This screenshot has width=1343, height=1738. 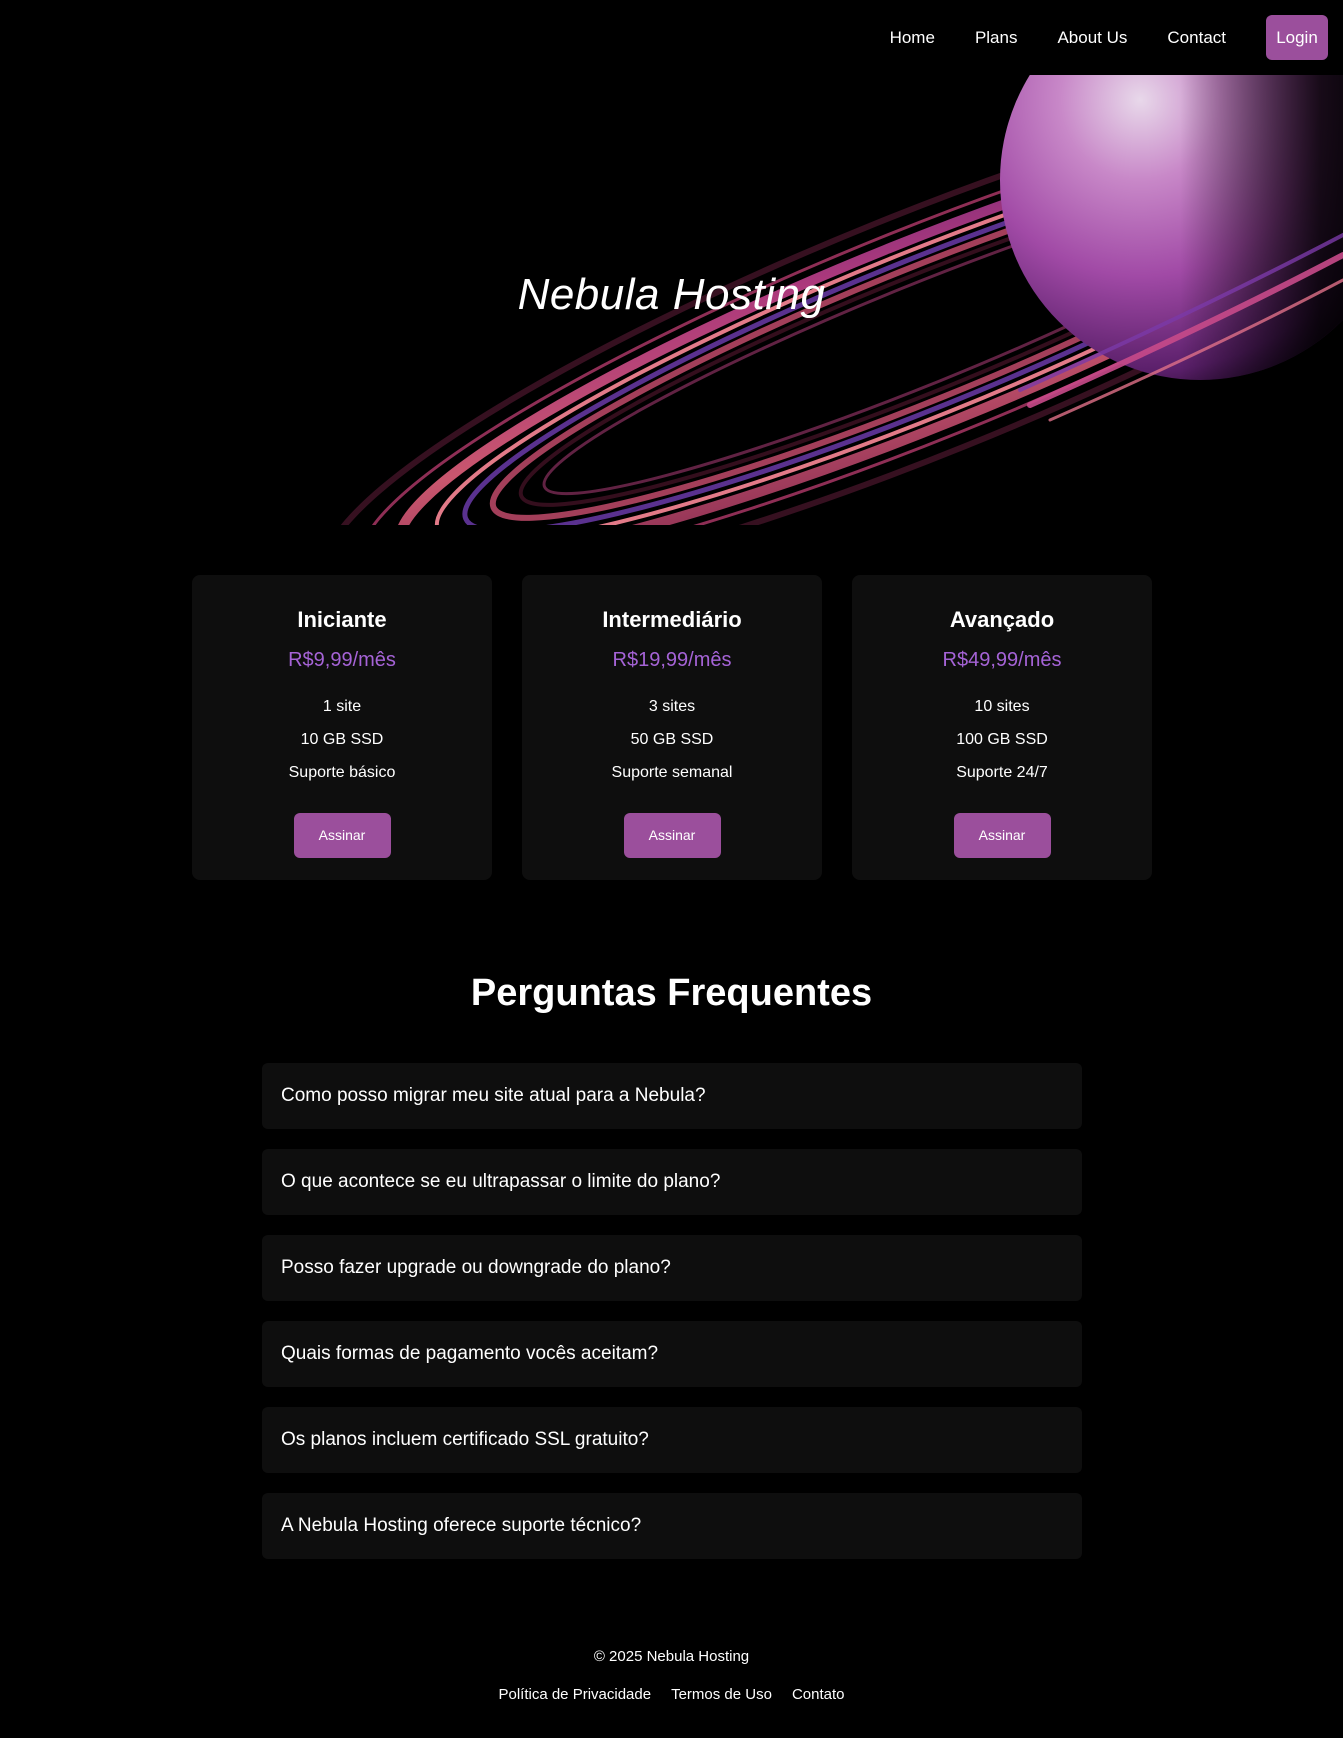 What do you see at coordinates (1002, 772) in the screenshot?
I see `plan-feature: Suporte 24/7` at bounding box center [1002, 772].